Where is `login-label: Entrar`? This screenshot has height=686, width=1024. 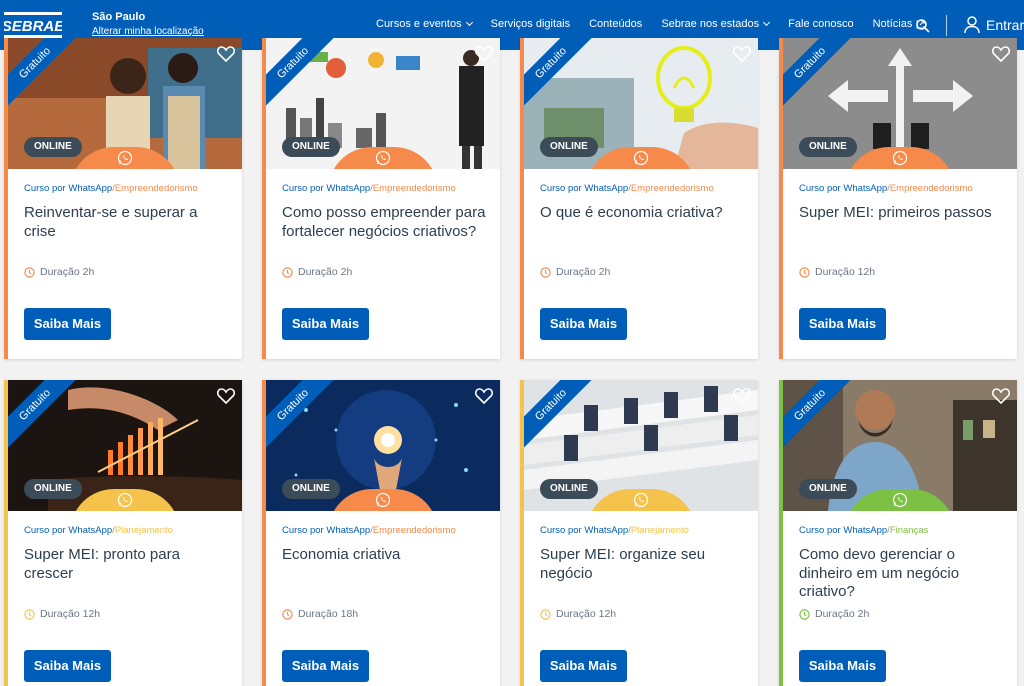
login-label: Entrar is located at coordinates (1005, 25).